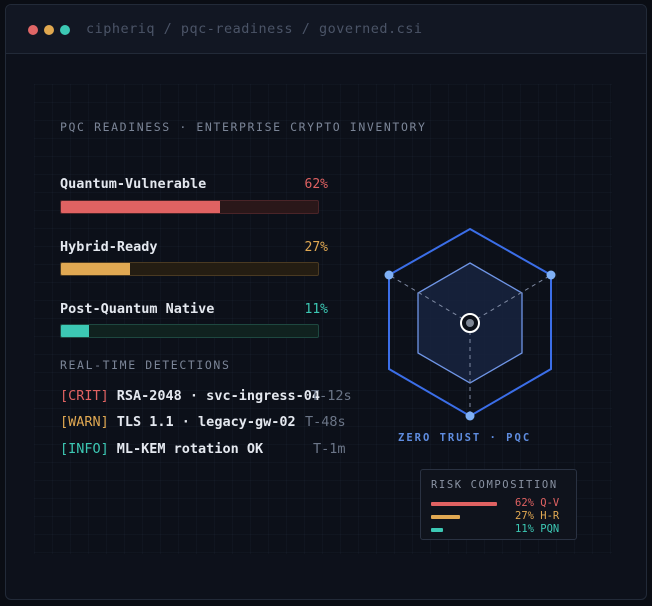 This screenshot has height=606, width=652. I want to click on metric-bar-quantum-vulnerable, so click(189, 207).